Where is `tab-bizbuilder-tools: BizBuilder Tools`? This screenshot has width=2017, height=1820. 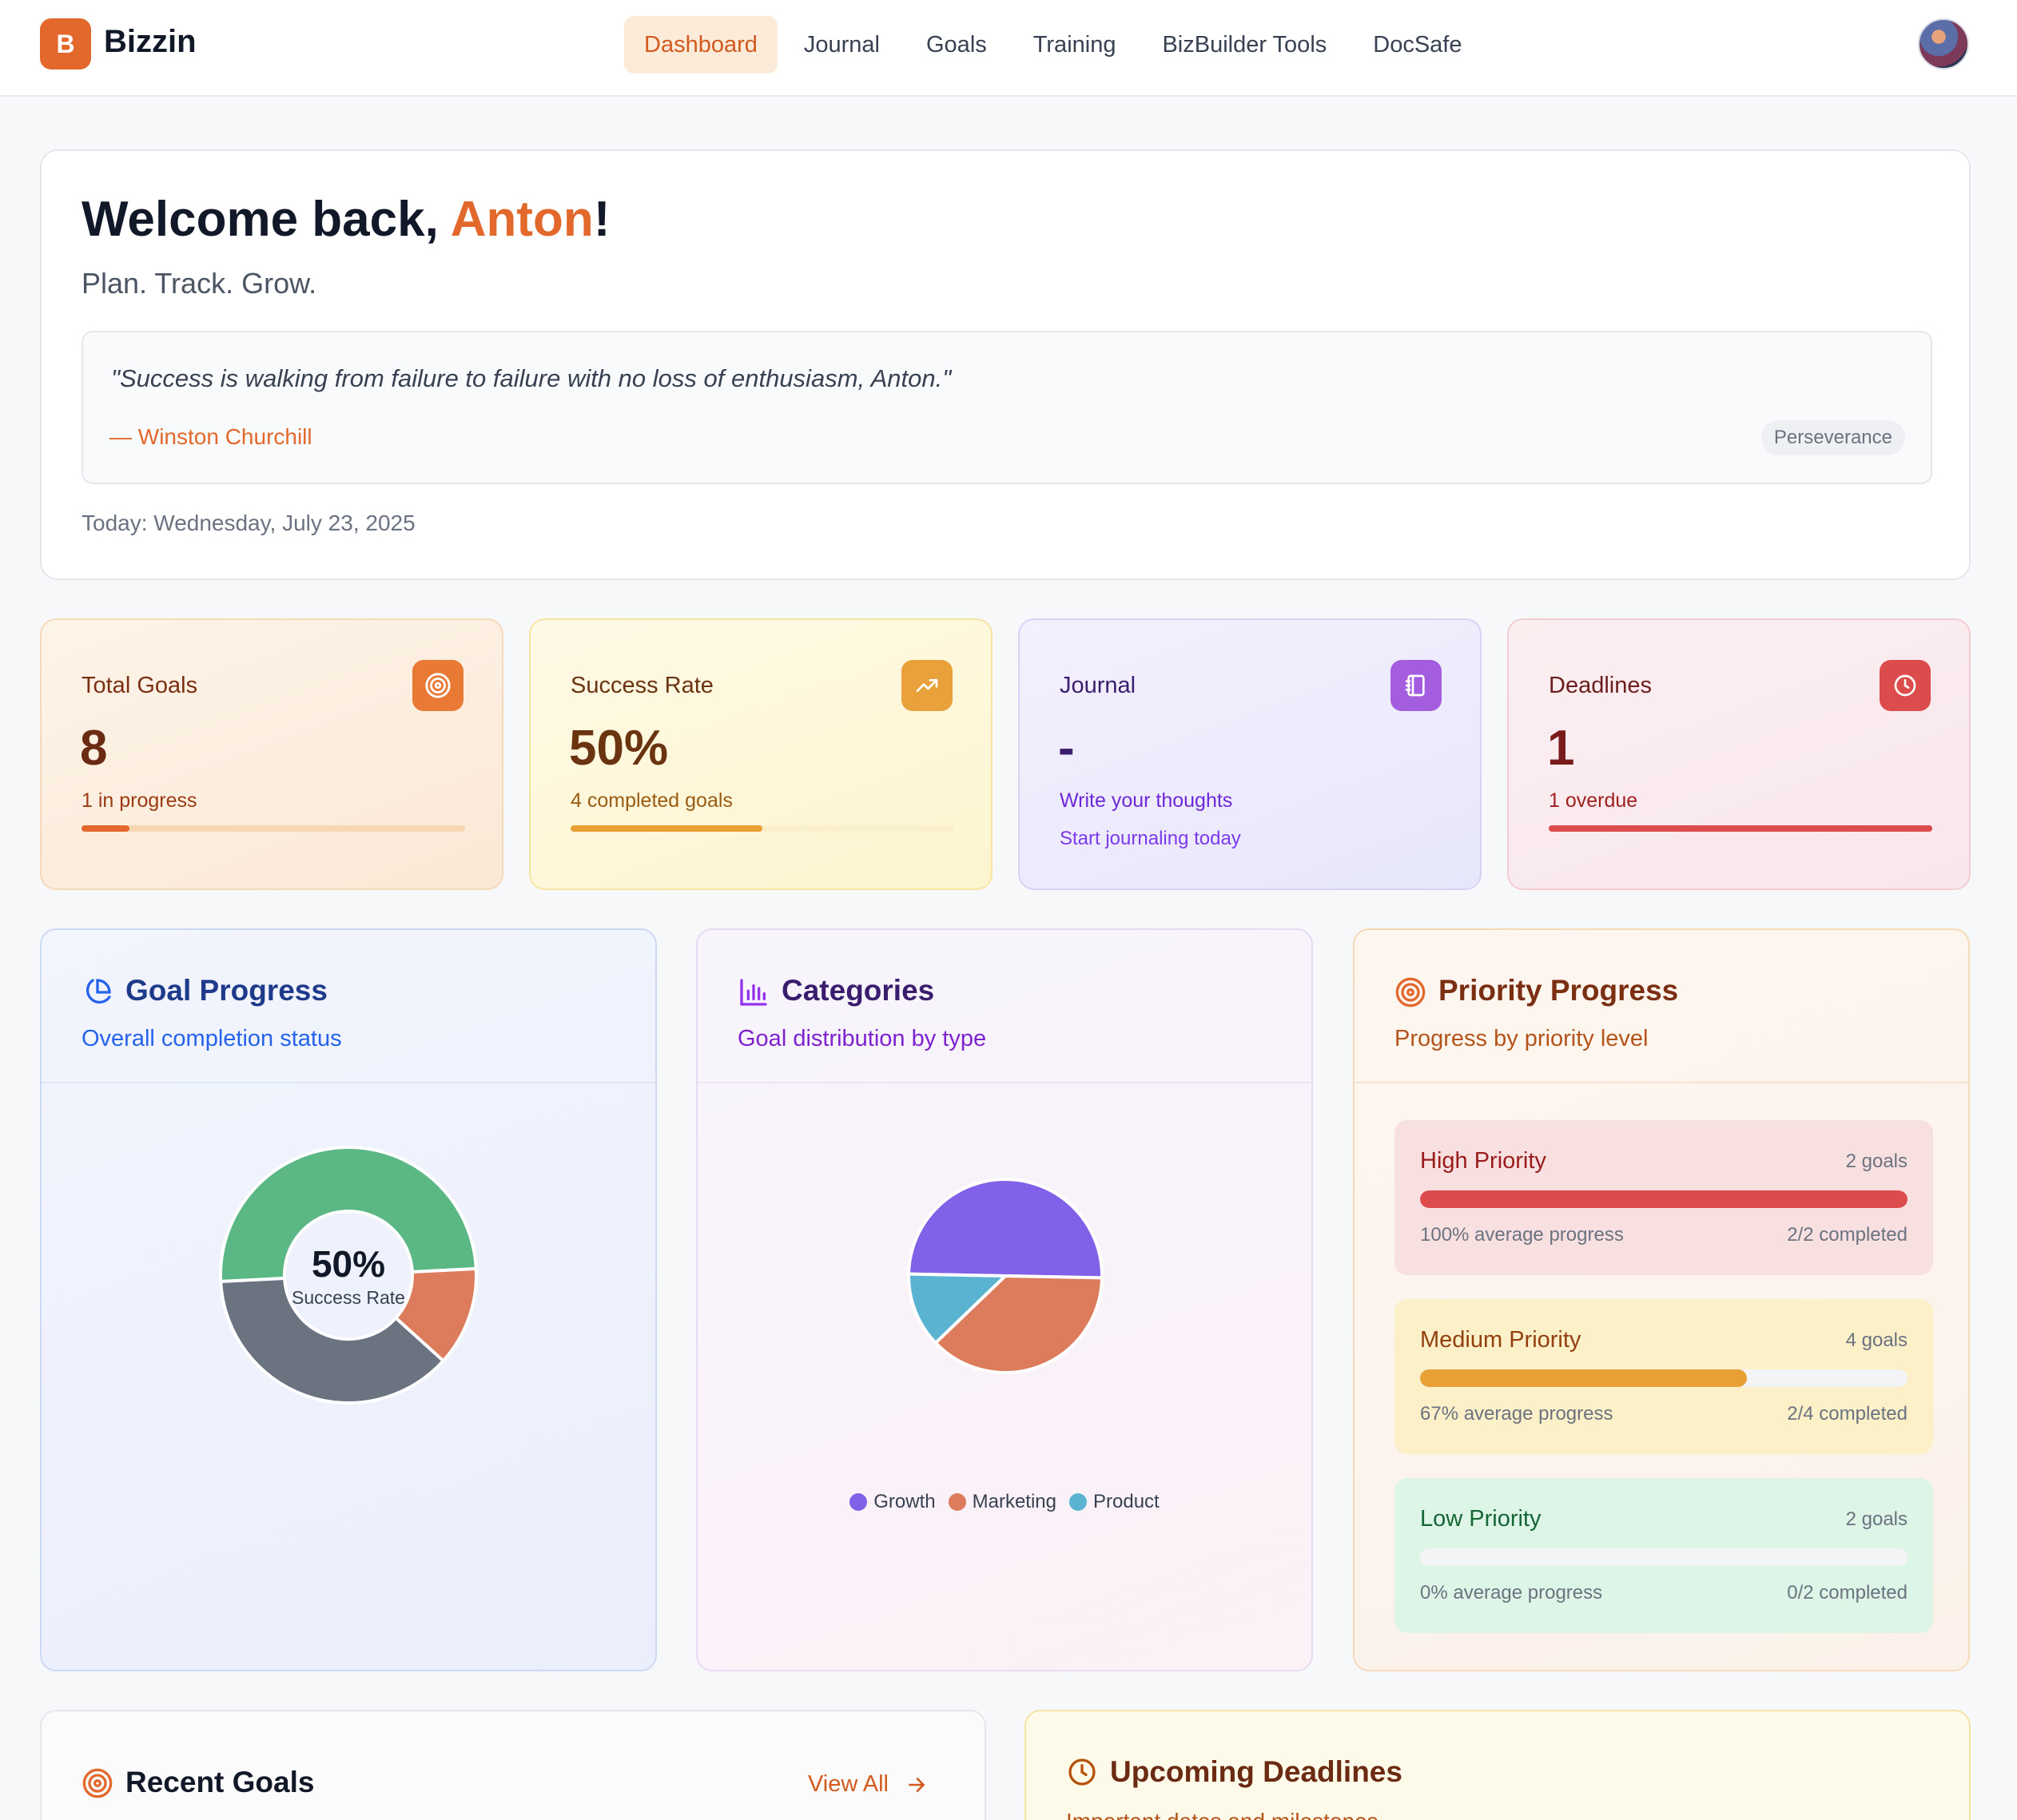
tab-bizbuilder-tools: BizBuilder Tools is located at coordinates (1245, 45).